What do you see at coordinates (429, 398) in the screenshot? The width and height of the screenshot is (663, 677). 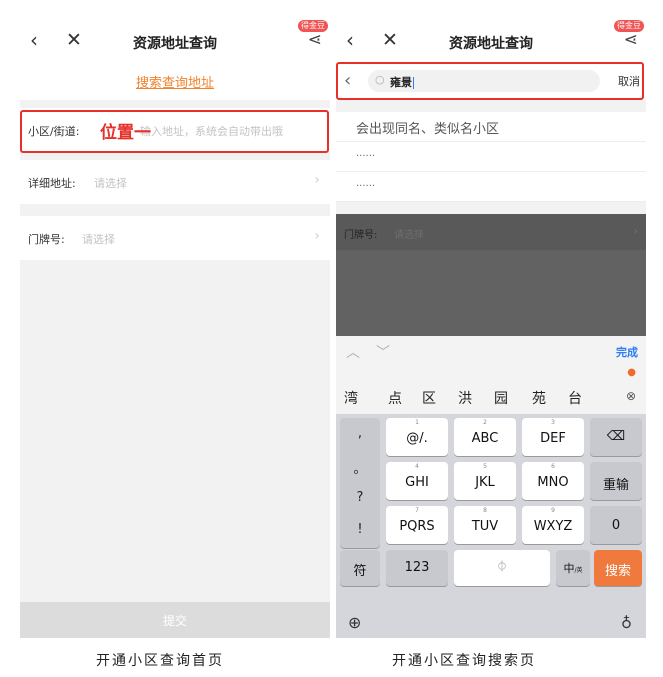 I see `candidate-item: 区` at bounding box center [429, 398].